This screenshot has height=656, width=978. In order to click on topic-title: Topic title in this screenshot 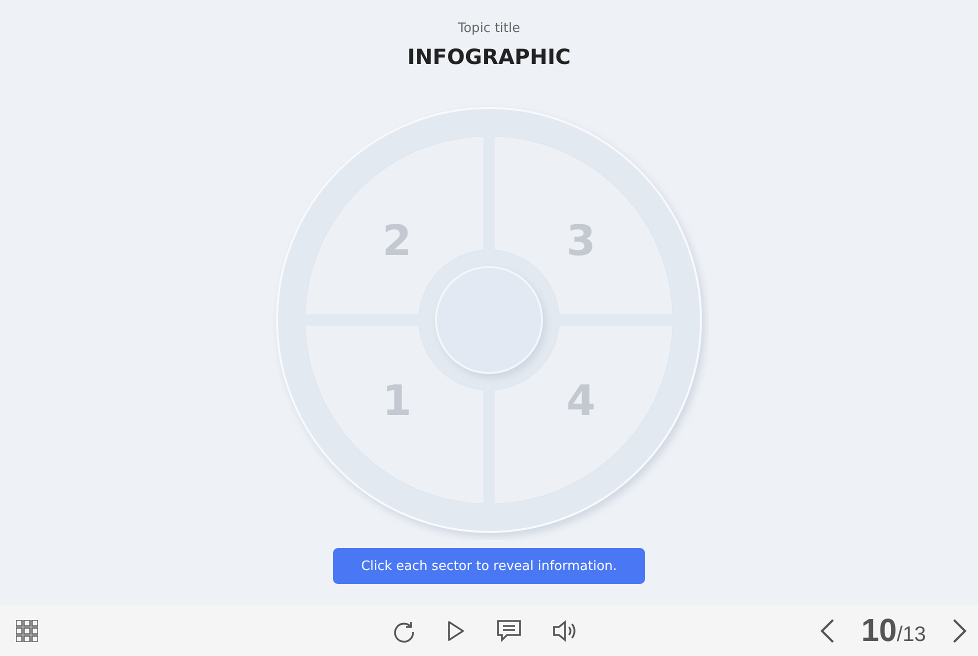, I will do `click(489, 28)`.